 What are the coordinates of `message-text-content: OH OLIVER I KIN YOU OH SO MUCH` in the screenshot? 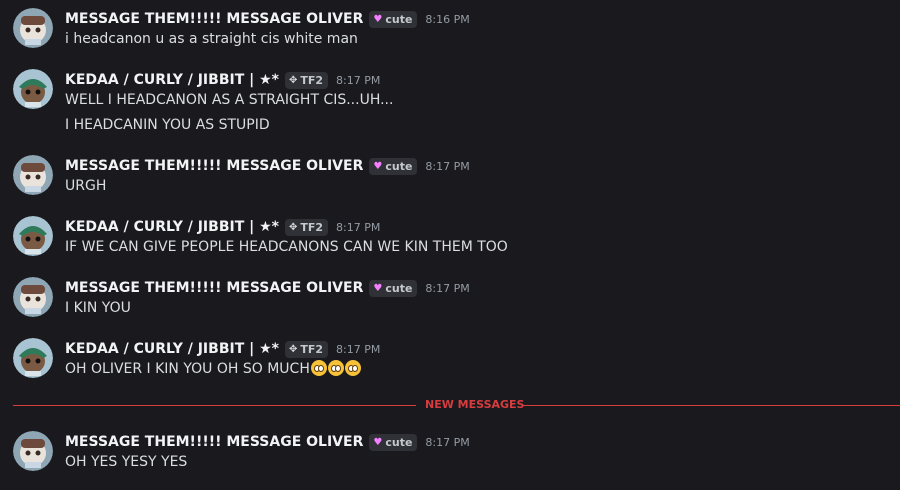 It's located at (187, 369).